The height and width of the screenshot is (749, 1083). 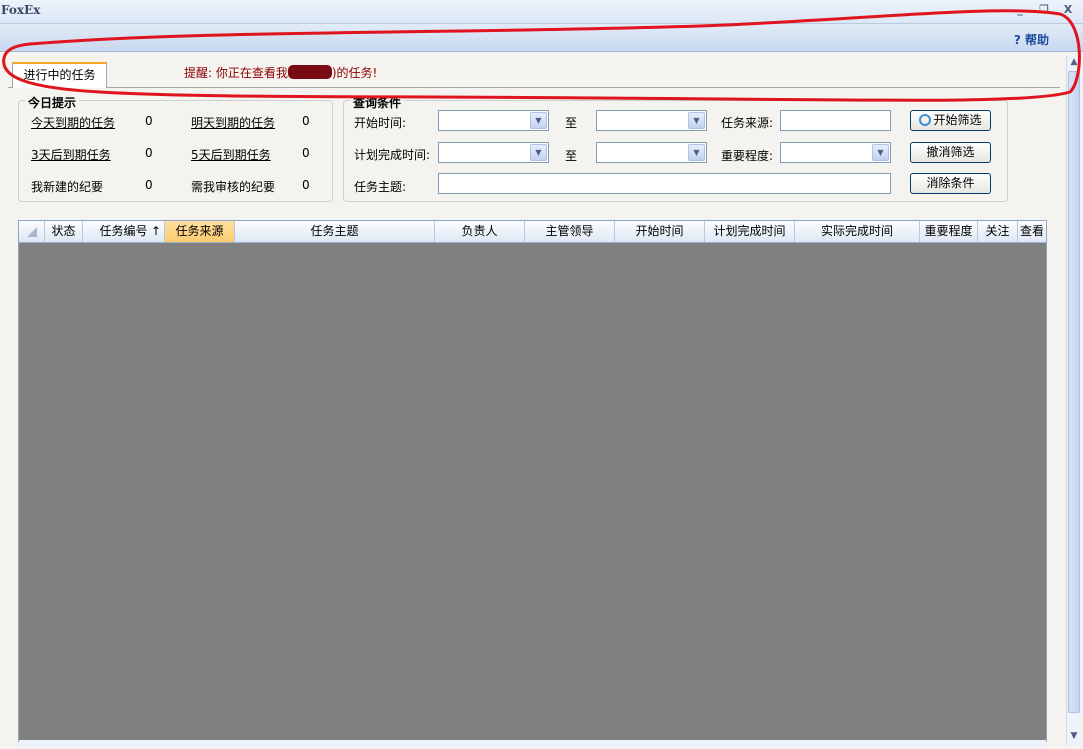 I want to click on vertical-scrollbar: ▲ ▼, so click(x=1073, y=400).